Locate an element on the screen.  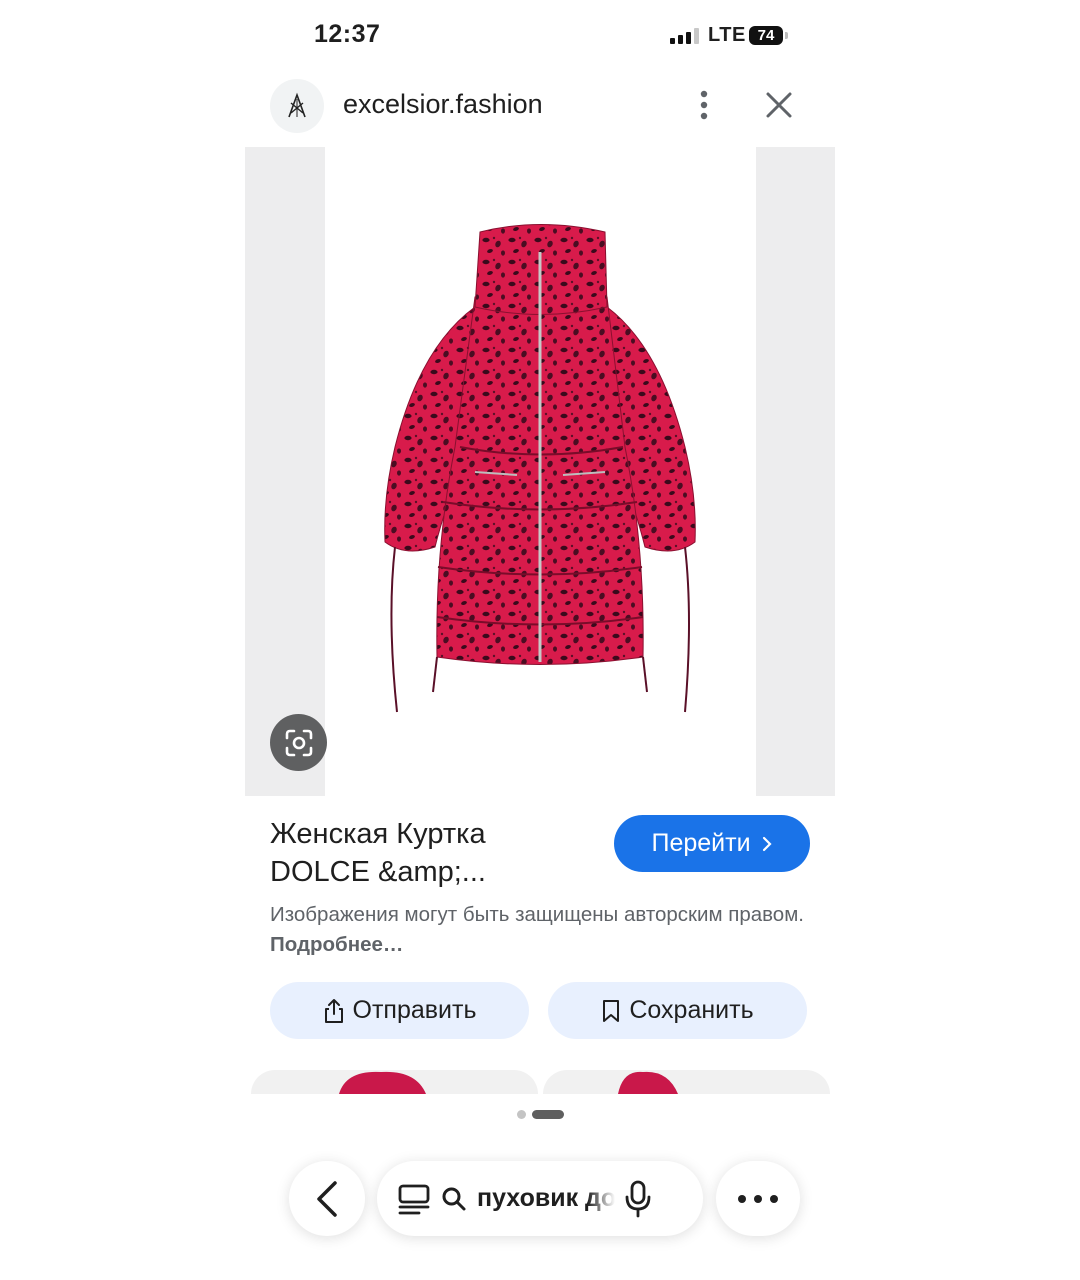
pager-dot is located at coordinates (521, 1114).